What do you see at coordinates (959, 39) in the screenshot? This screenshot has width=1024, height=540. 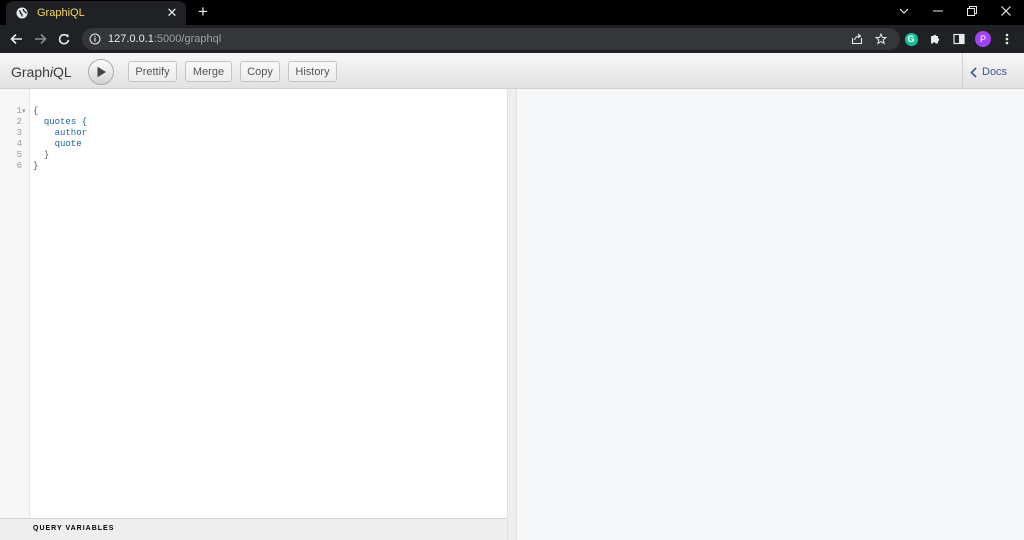 I see `side-panel-icon` at bounding box center [959, 39].